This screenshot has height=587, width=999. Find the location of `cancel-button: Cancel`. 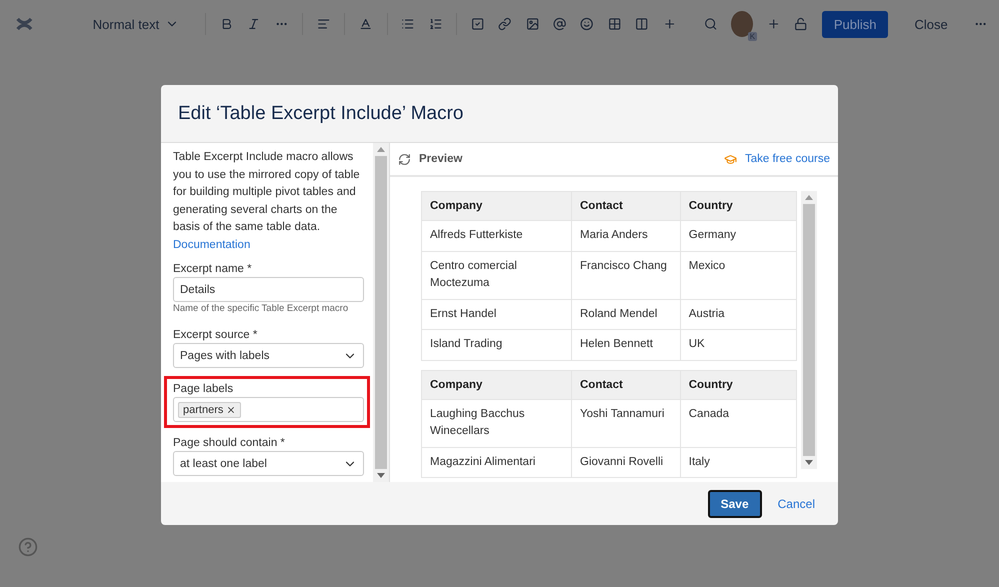

cancel-button: Cancel is located at coordinates (796, 504).